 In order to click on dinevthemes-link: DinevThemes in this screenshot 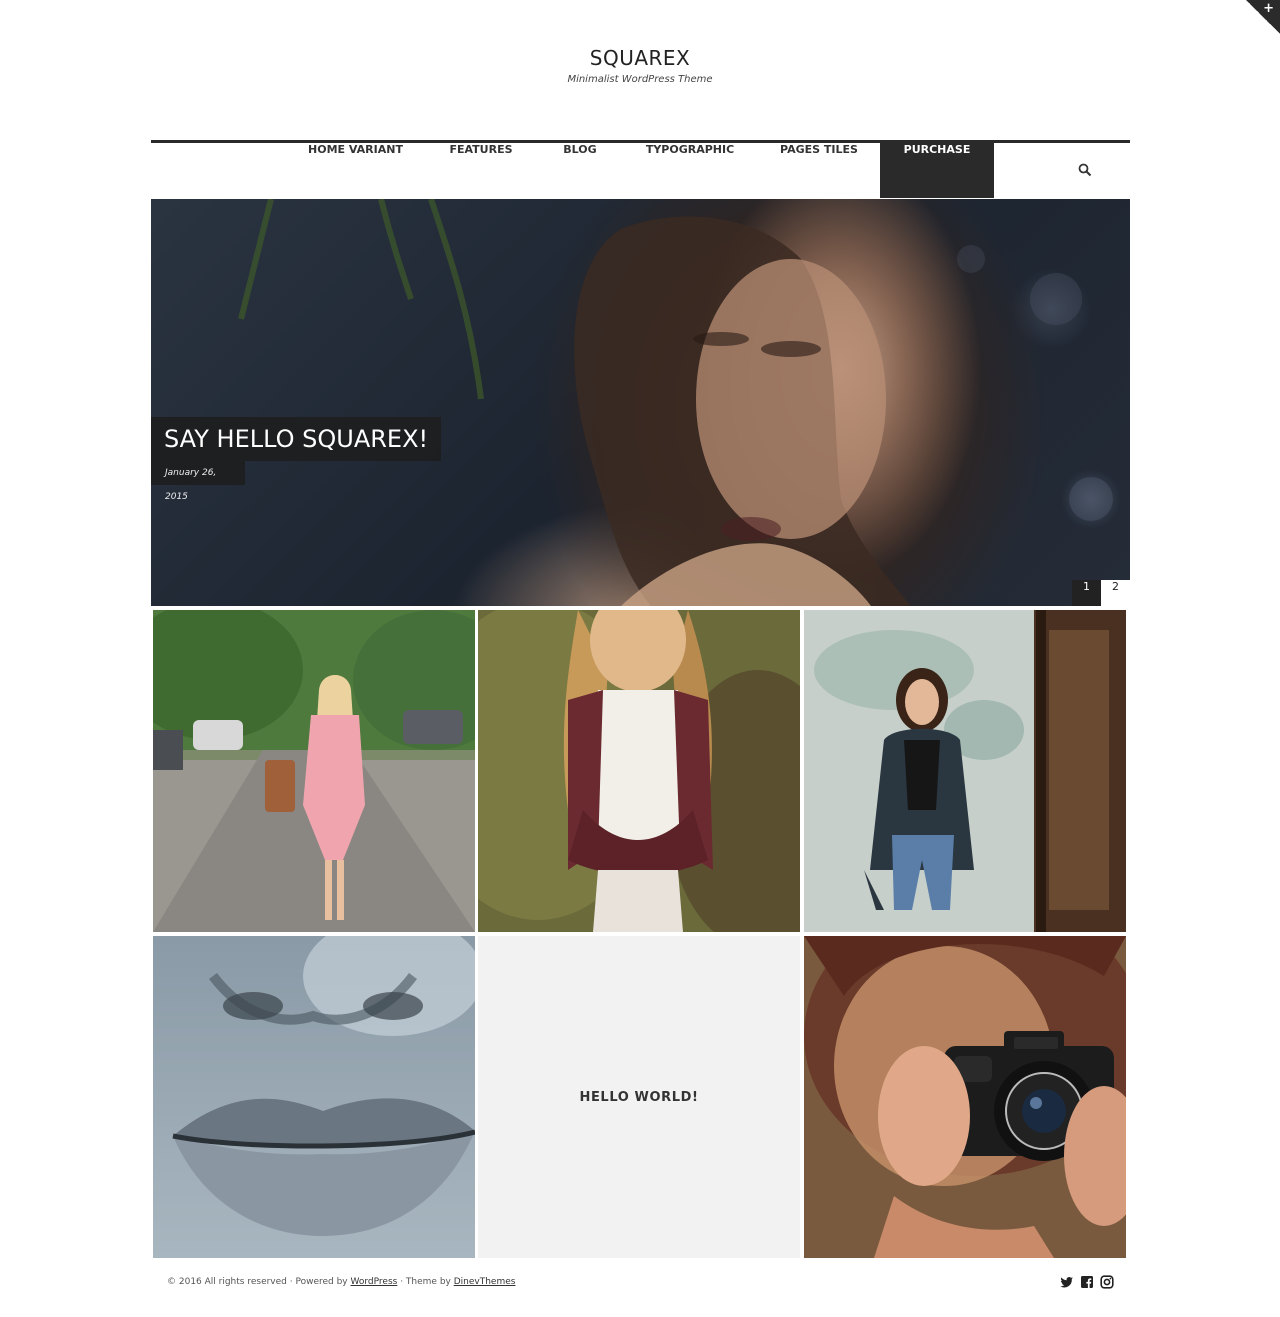, I will do `click(485, 1282)`.